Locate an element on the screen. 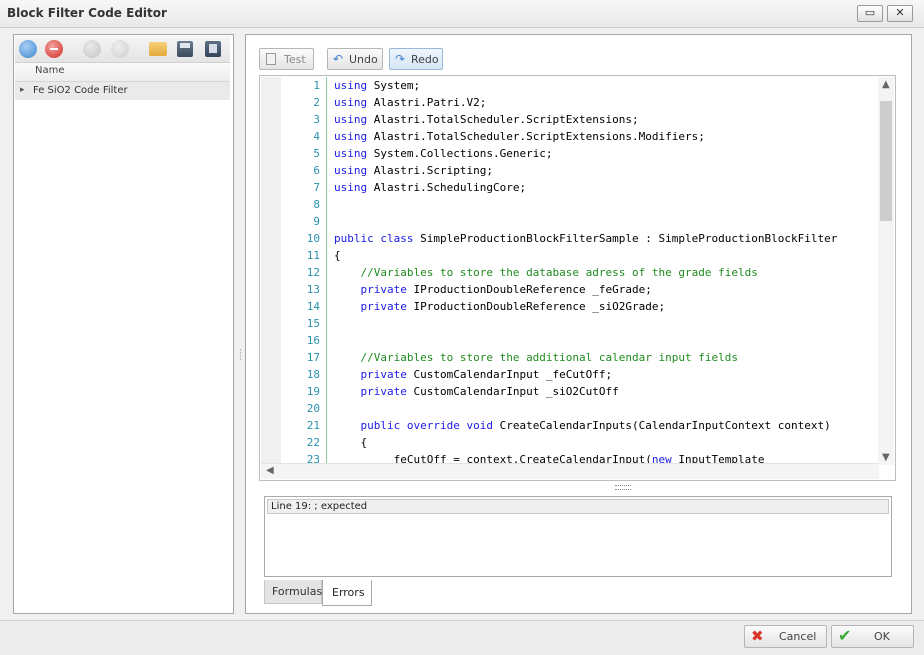 This screenshot has height=655, width=924. tab-formulas: Formulas is located at coordinates (293, 592).